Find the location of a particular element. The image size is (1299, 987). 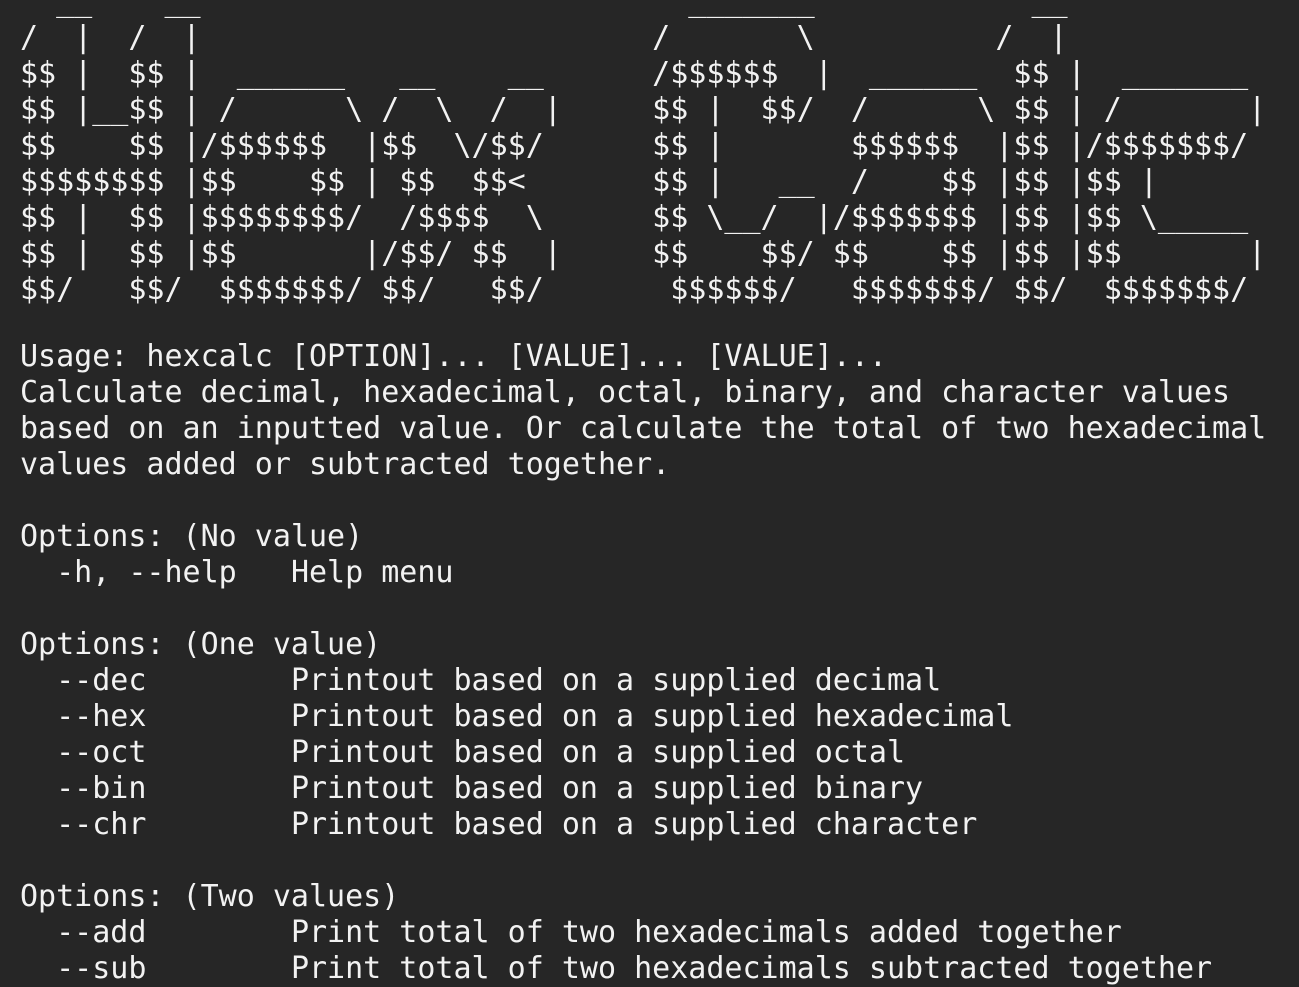

option-flag: --sub is located at coordinates (155, 968).